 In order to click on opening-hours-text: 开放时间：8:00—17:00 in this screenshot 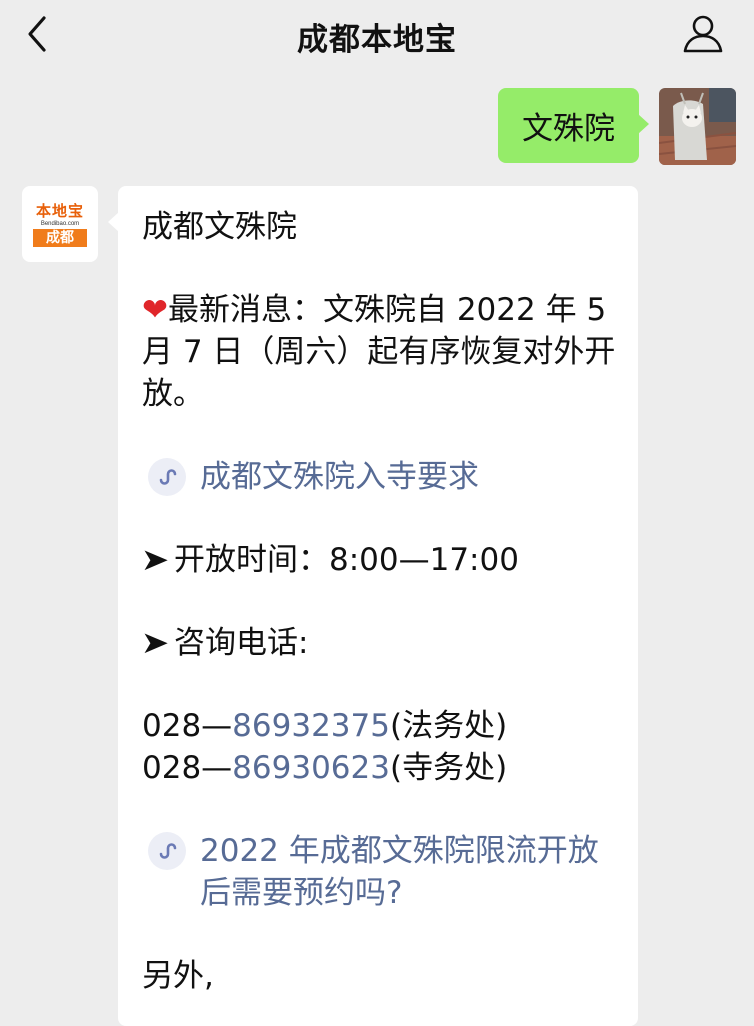, I will do `click(346, 560)`.